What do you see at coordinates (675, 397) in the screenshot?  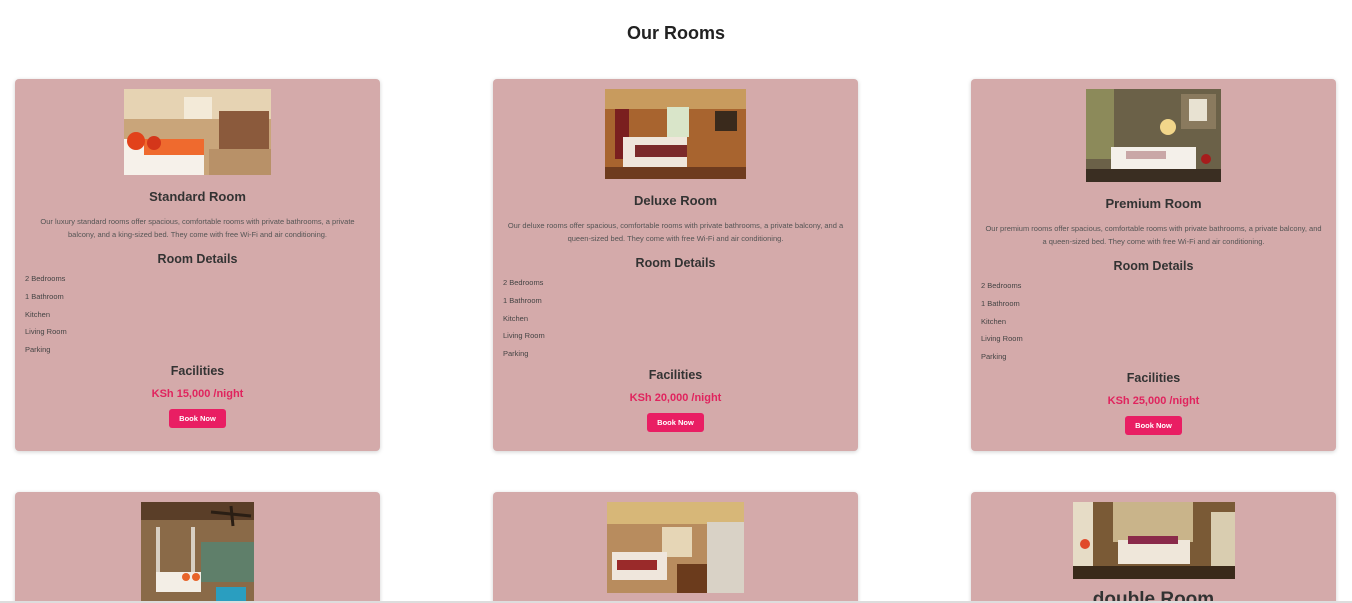 I see `room-price: KSh 20,000 /night` at bounding box center [675, 397].